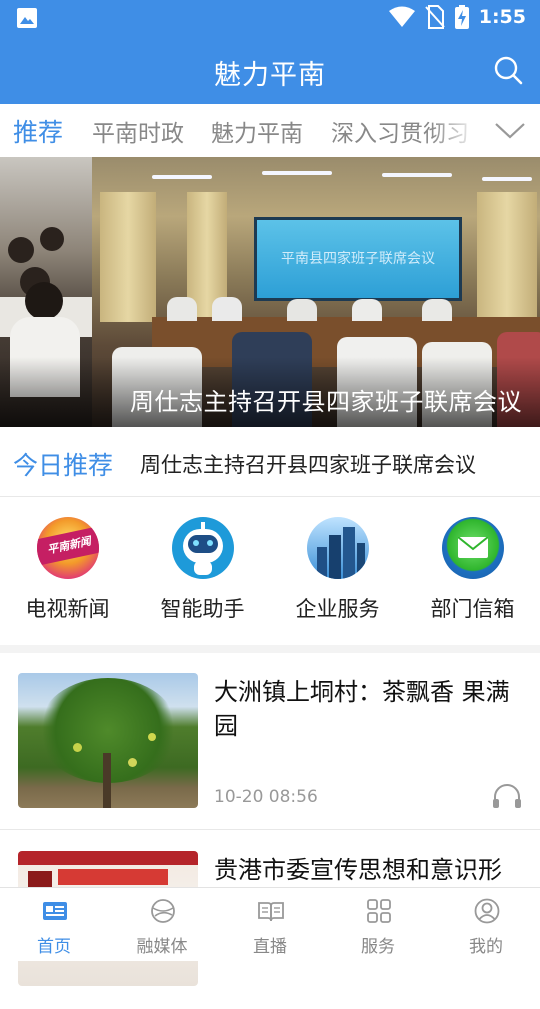 The height and width of the screenshot is (1009, 540). I want to click on category-tabs: 推荐 平南时政 魅力平南 深入习贯彻习, so click(270, 131).